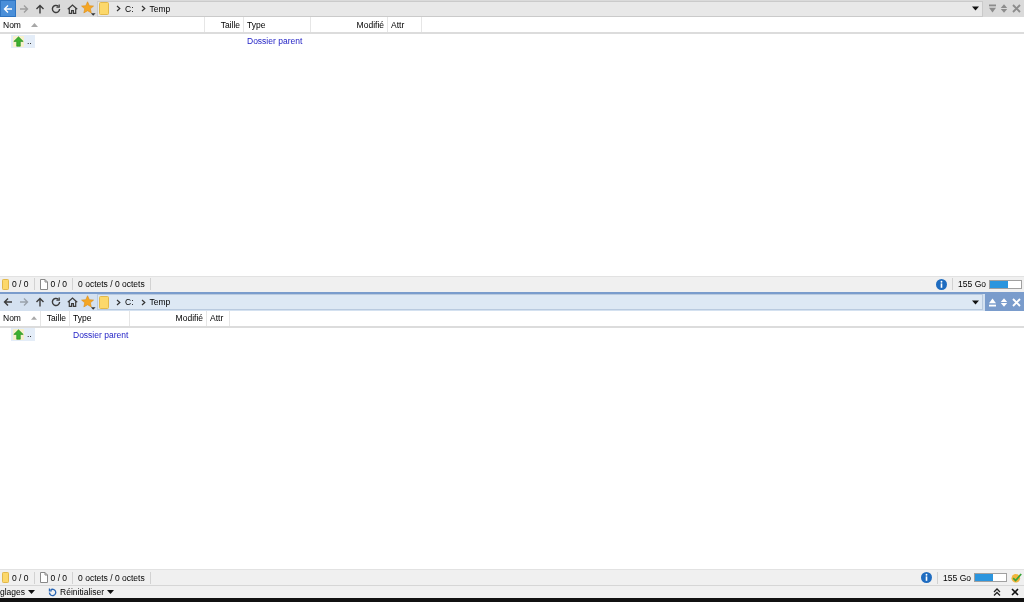 The height and width of the screenshot is (602, 1024). Describe the element at coordinates (997, 592) in the screenshot. I see `double-chevron-up-icon` at that location.